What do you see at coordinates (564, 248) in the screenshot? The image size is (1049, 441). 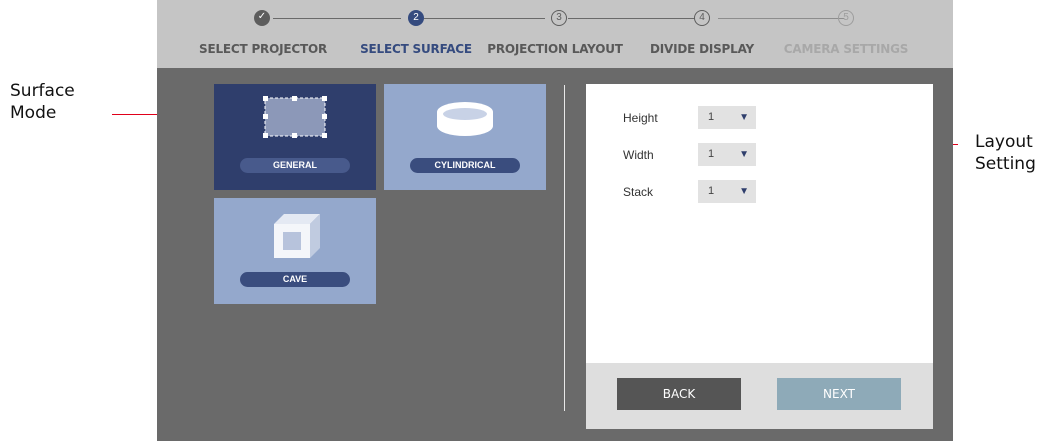 I see `panel-divider` at bounding box center [564, 248].